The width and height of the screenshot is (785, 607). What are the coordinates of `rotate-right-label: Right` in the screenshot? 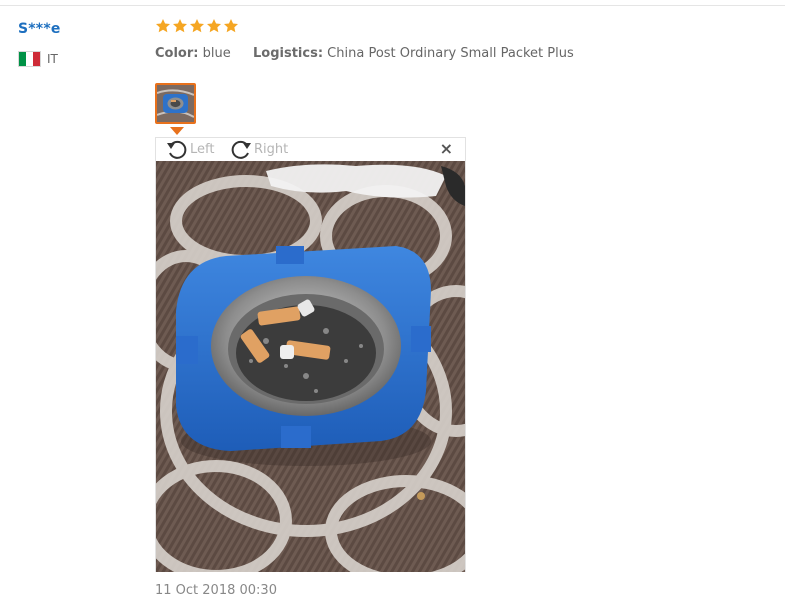 It's located at (271, 149).